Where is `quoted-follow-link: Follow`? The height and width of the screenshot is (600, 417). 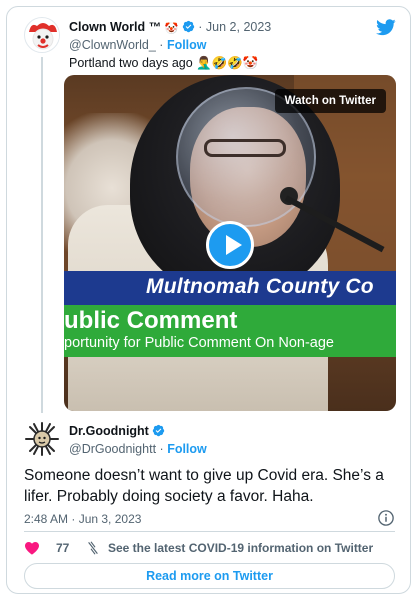 quoted-follow-link: Follow is located at coordinates (187, 45).